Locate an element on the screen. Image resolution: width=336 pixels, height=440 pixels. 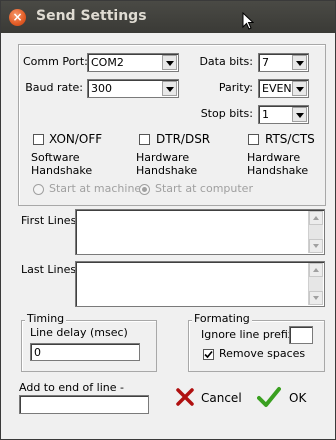
xon-off-desc-line2: Handshake is located at coordinates (62, 170).